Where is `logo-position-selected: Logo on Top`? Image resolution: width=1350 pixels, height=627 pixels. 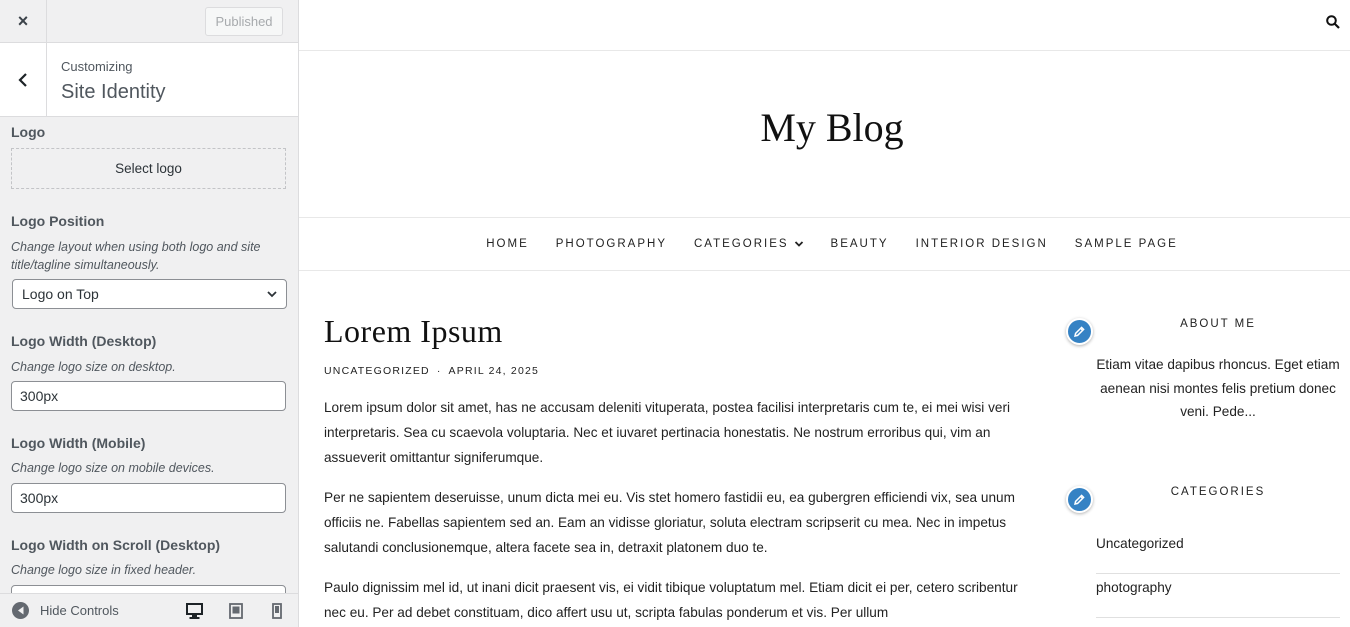
logo-position-selected: Logo on Top is located at coordinates (60, 294).